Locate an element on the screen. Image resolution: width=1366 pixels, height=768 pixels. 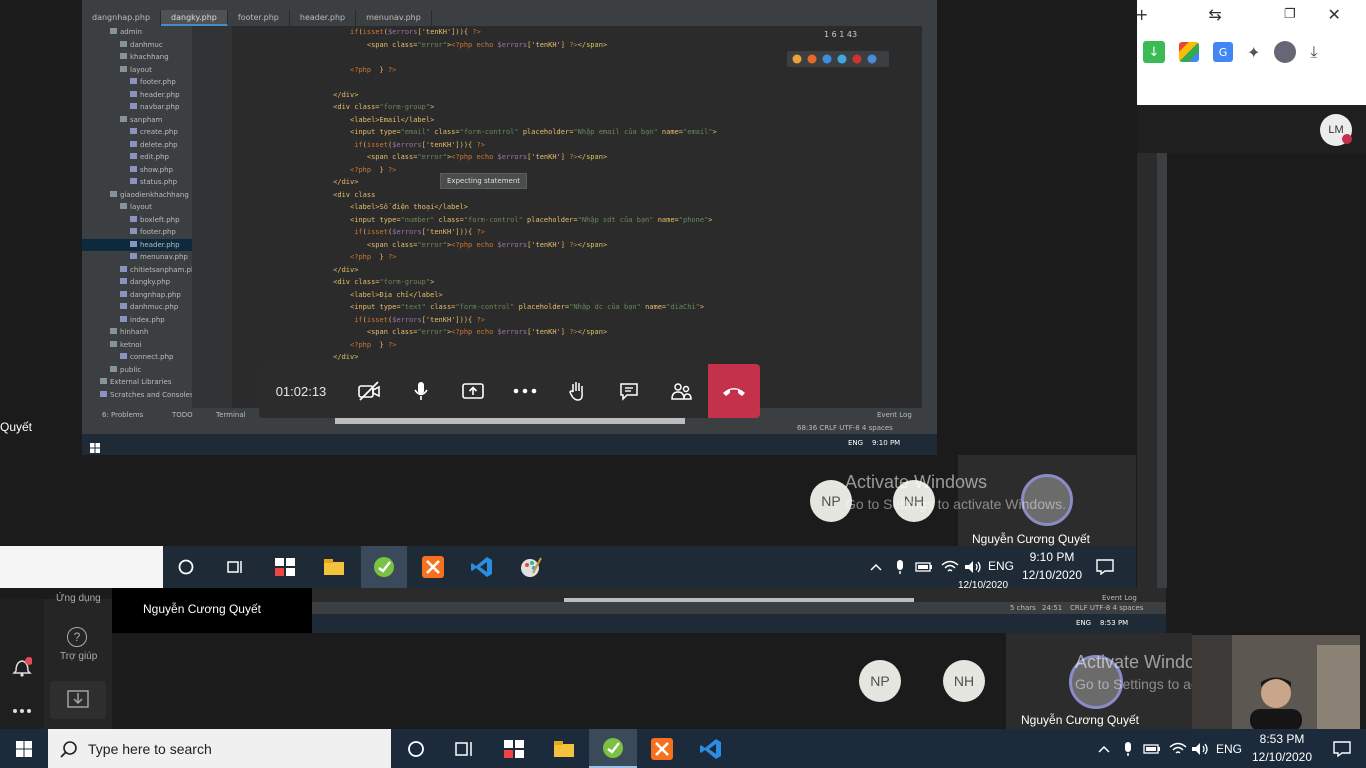
editor-tab: header.php is located at coordinates (323, 18).